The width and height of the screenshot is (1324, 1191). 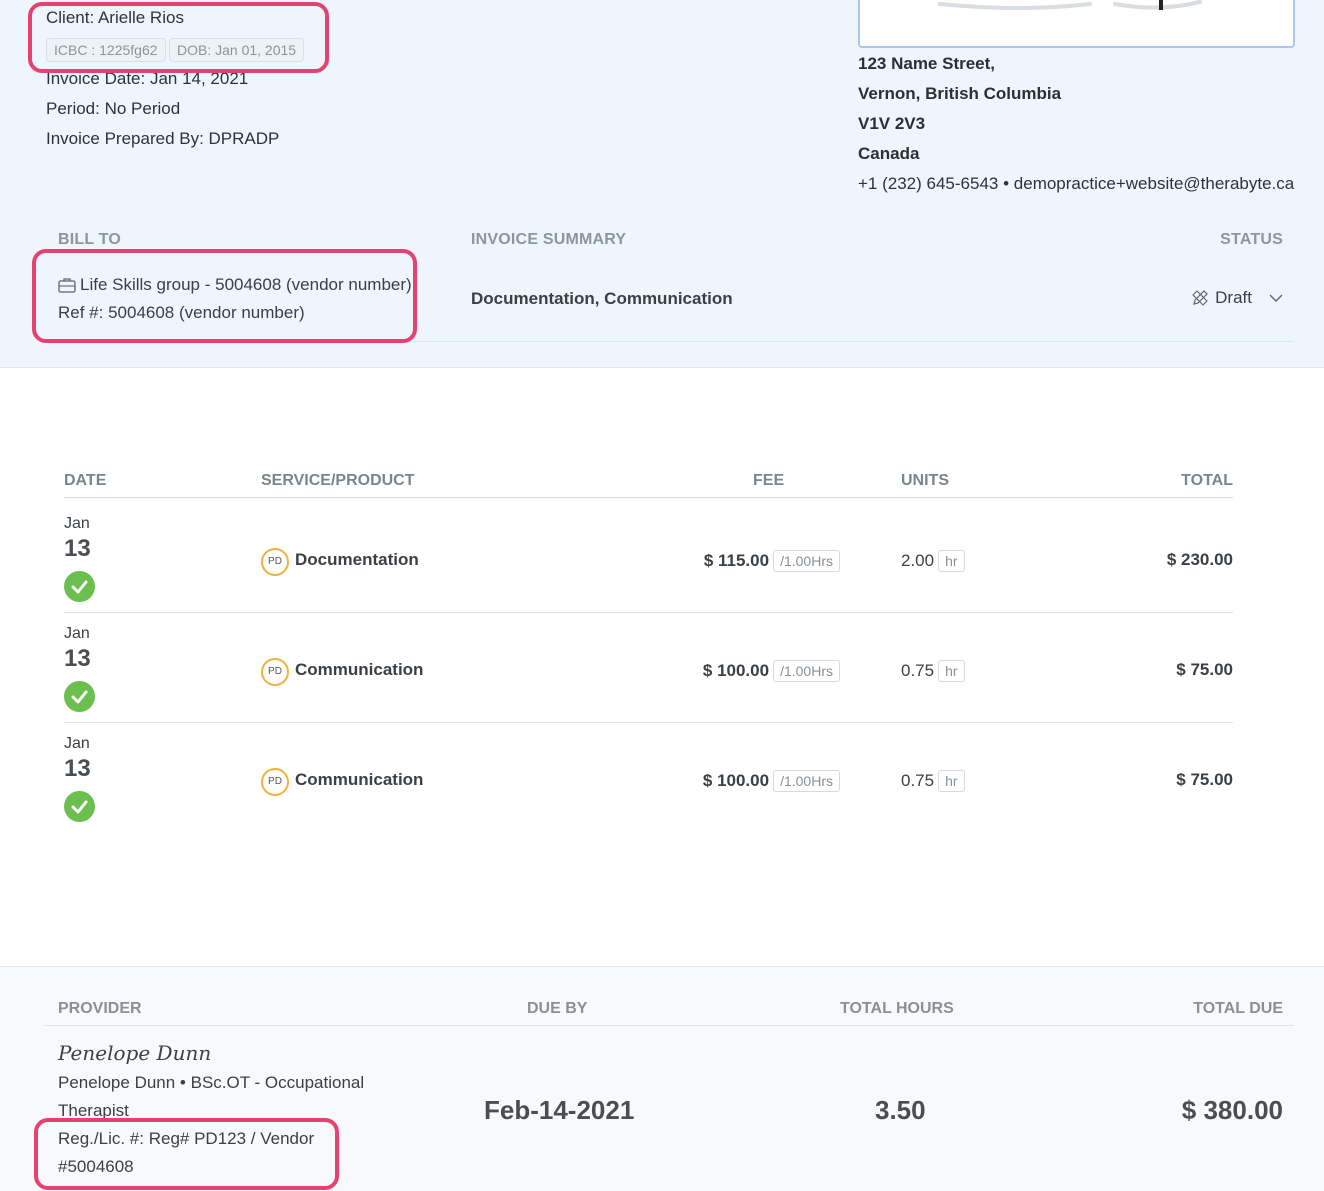 What do you see at coordinates (925, 480) in the screenshot?
I see `col-units: UNITS` at bounding box center [925, 480].